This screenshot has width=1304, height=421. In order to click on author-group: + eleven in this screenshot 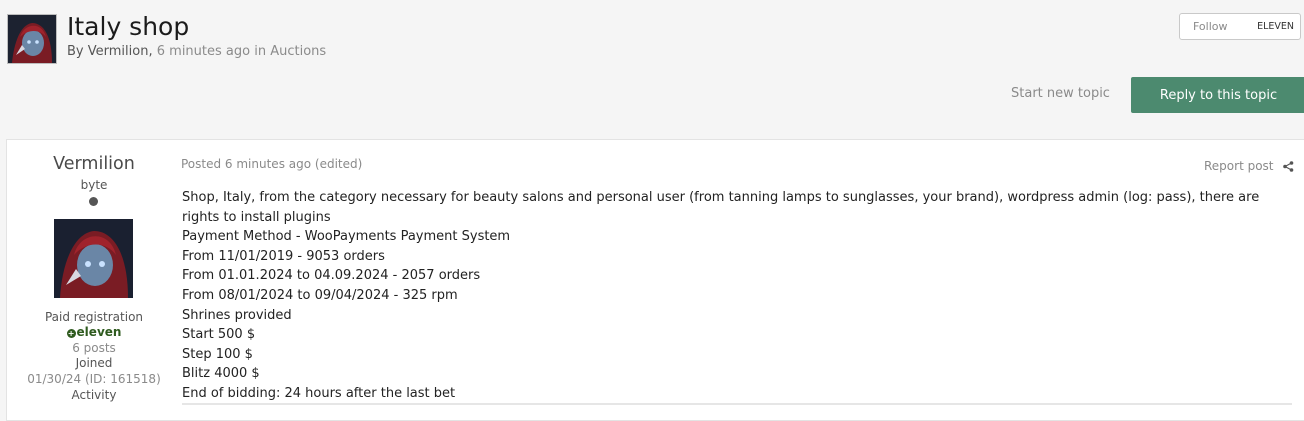, I will do `click(94, 332)`.